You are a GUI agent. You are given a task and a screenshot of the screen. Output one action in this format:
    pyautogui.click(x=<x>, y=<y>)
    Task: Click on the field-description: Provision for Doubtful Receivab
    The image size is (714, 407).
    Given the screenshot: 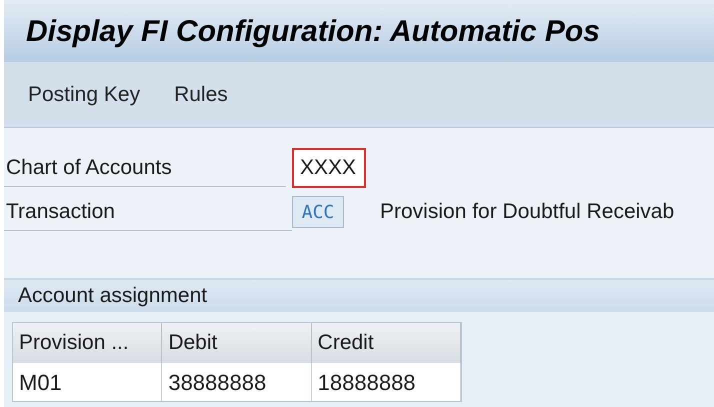 What is the action you would take?
    pyautogui.click(x=527, y=212)
    